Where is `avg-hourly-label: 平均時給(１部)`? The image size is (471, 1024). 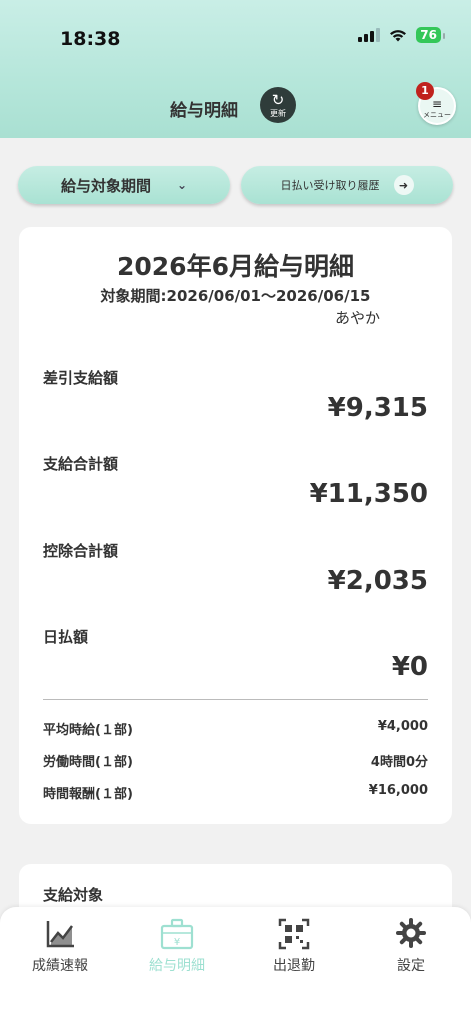 avg-hourly-label: 平均時給(１部) is located at coordinates (88, 730).